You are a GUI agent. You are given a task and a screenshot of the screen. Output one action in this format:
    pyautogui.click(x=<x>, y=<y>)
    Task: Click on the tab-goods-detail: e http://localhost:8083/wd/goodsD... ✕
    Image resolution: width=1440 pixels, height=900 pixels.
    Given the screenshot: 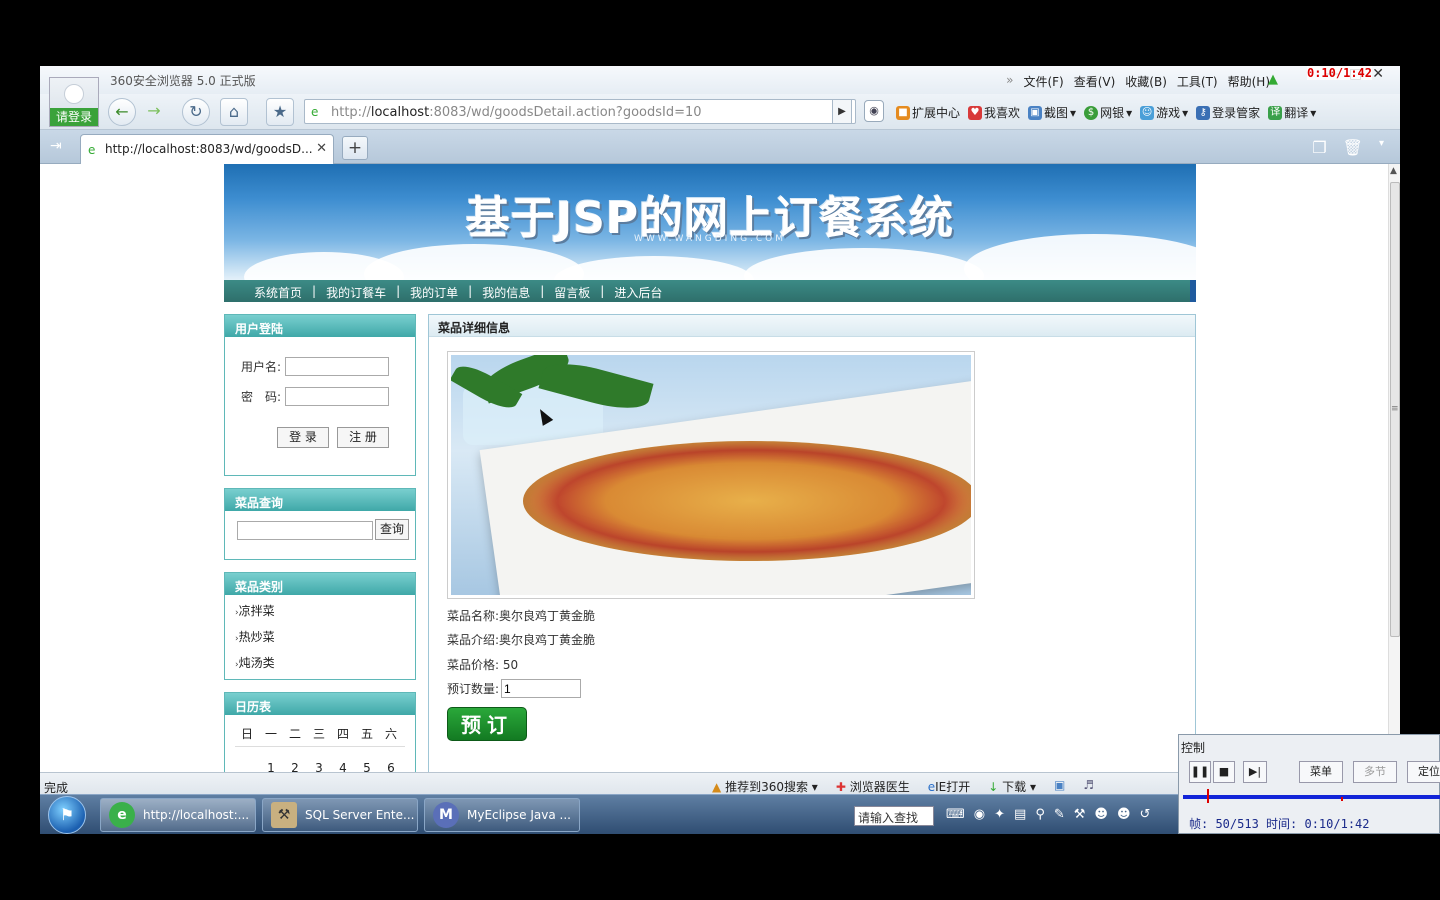 What is the action you would take?
    pyautogui.click(x=207, y=149)
    